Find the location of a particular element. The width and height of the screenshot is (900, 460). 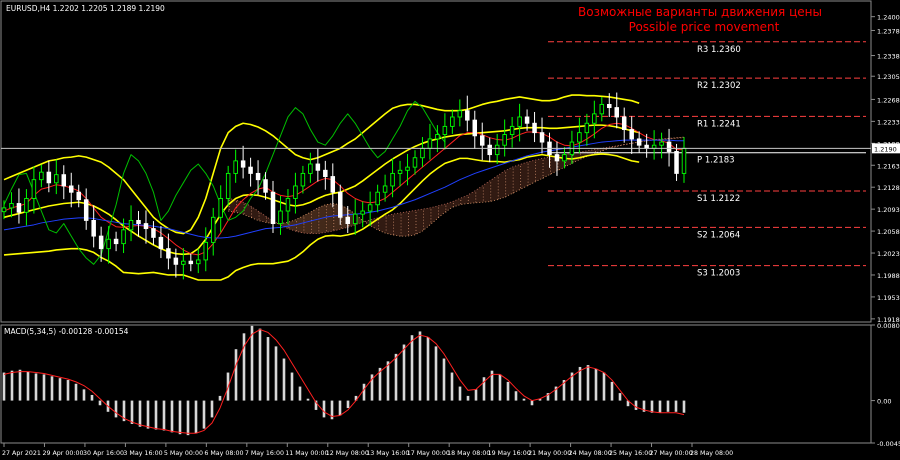

time-tick-label: 30 Apr 16:00 is located at coordinates (103, 453).